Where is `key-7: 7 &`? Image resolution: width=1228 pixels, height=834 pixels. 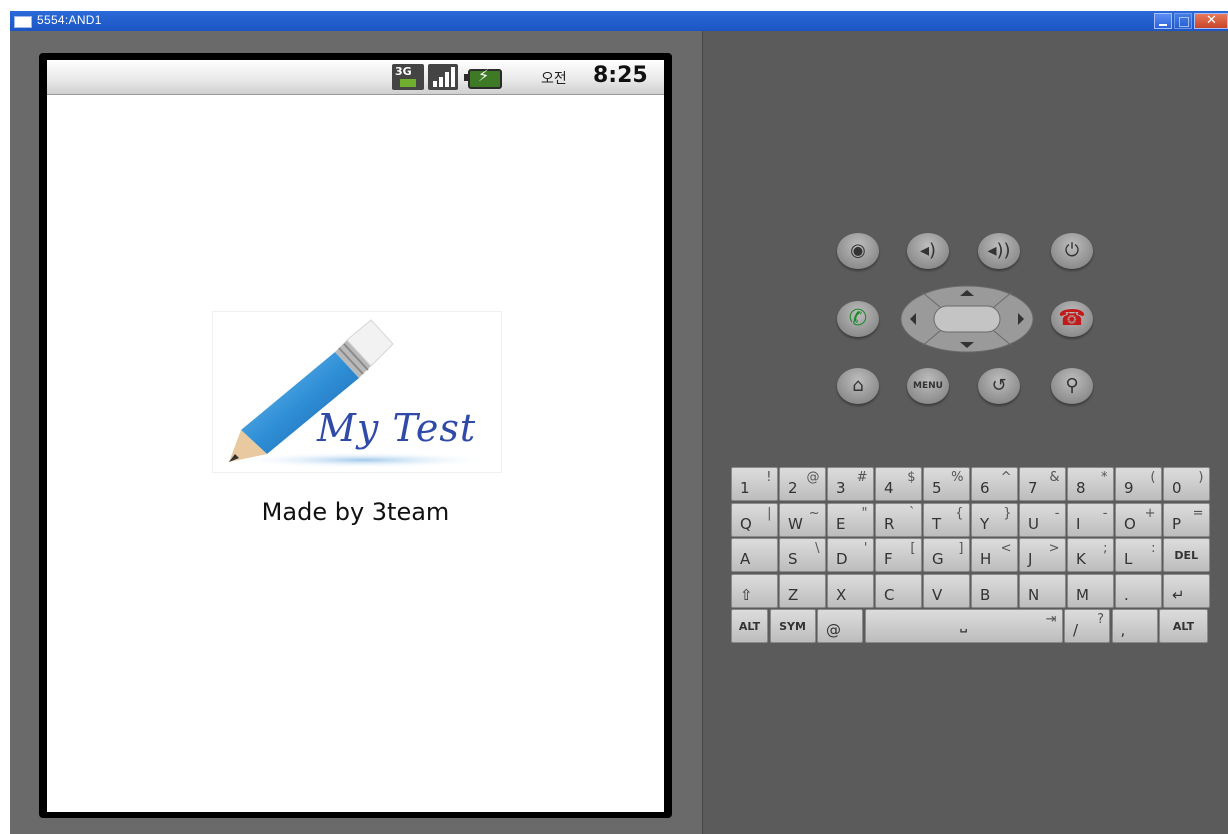
key-7: 7 & is located at coordinates (1042, 484).